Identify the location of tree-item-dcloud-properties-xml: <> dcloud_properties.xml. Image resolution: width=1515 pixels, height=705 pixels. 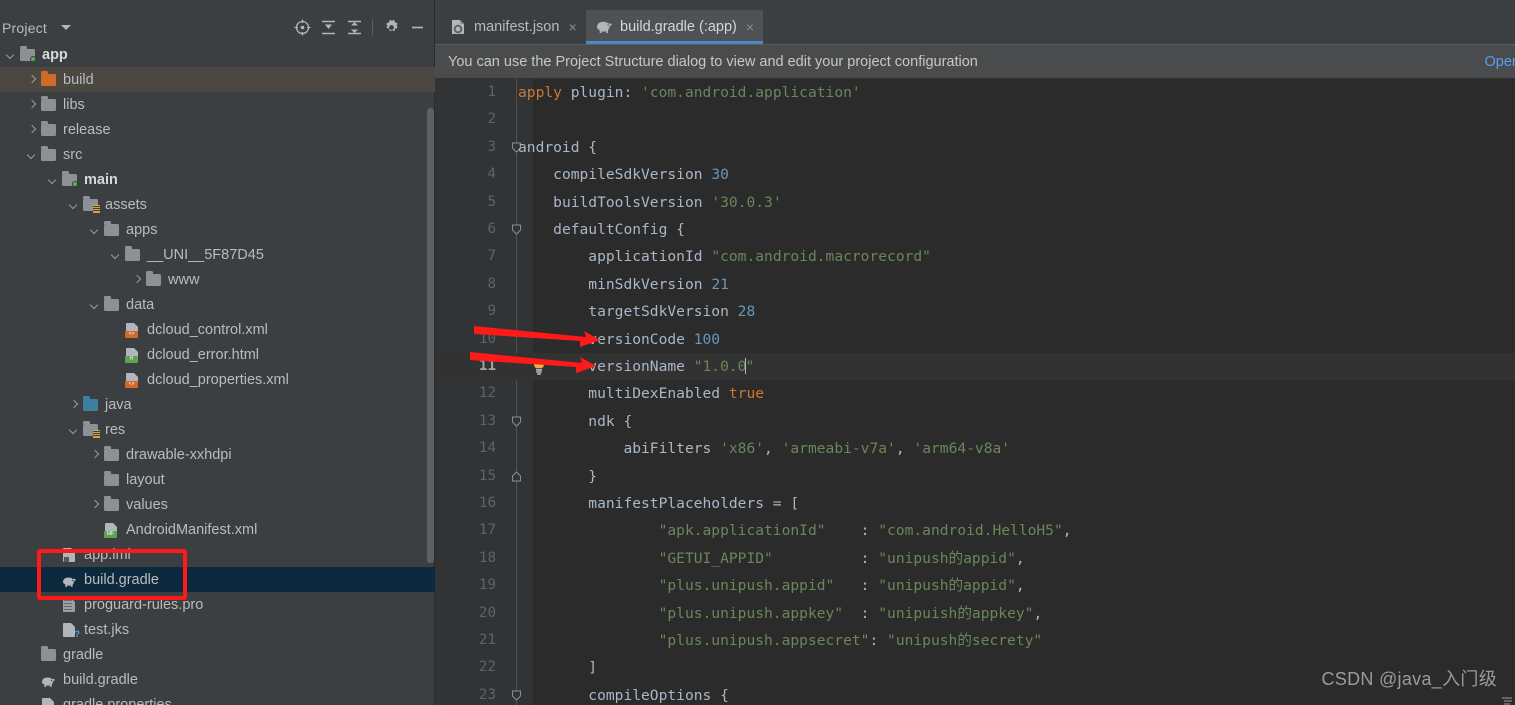
(217, 379).